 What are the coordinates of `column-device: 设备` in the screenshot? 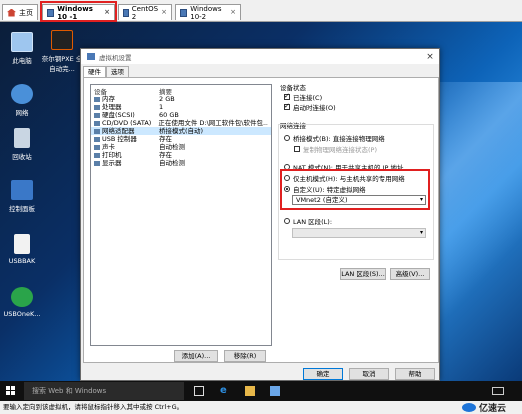 It's located at (100, 92).